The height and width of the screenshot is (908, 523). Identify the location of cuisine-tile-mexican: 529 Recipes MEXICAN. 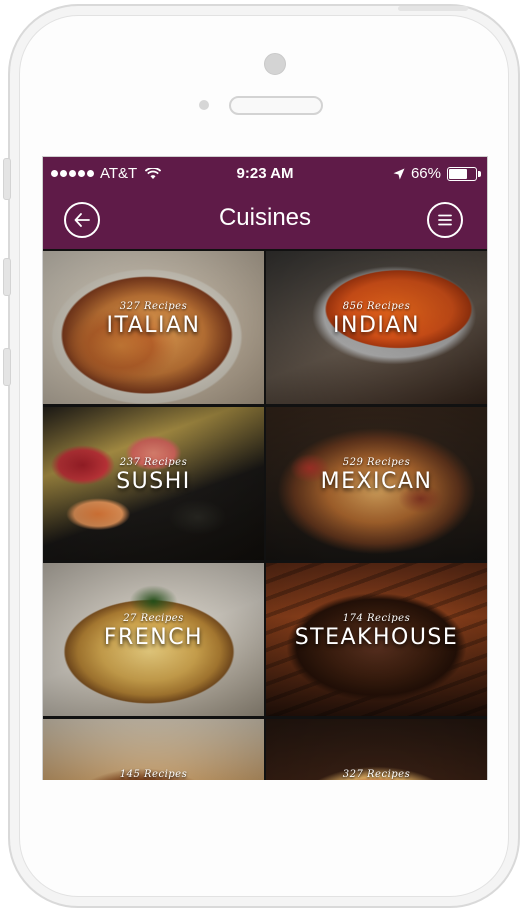
(376, 483).